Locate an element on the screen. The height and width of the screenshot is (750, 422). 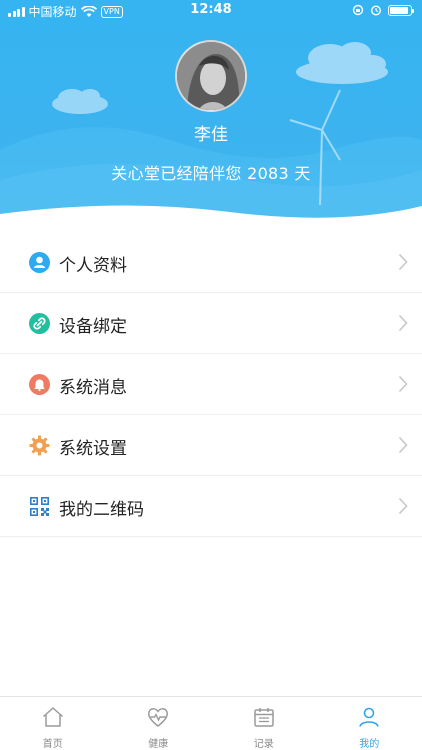
menu-item-label: 系统设置 is located at coordinates (93, 449).